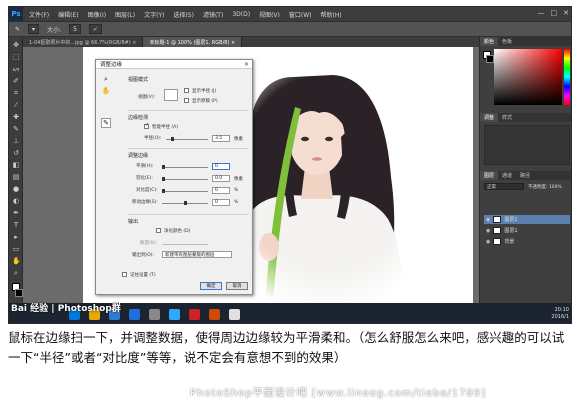 Image resolution: width=580 pixels, height=410 pixels. Describe the element at coordinates (16, 57) in the screenshot. I see `marquee-tool-icon: ⬚` at that location.